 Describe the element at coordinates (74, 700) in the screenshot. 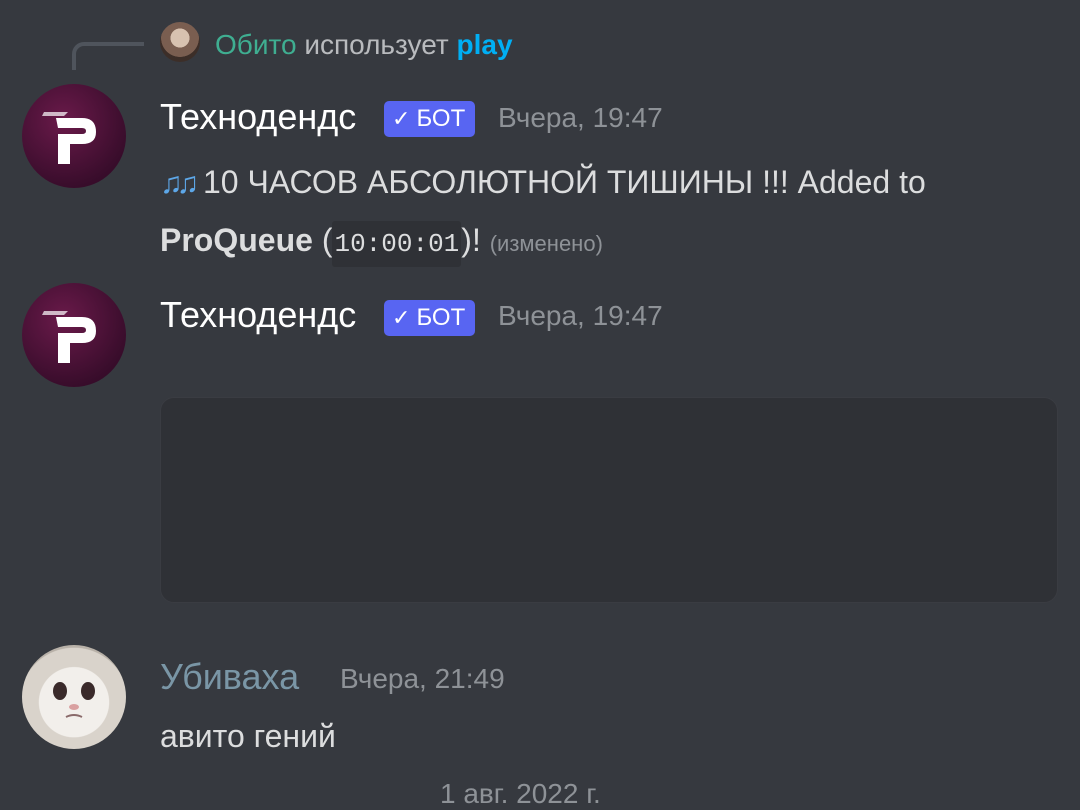

I see `cat-face-icon` at that location.